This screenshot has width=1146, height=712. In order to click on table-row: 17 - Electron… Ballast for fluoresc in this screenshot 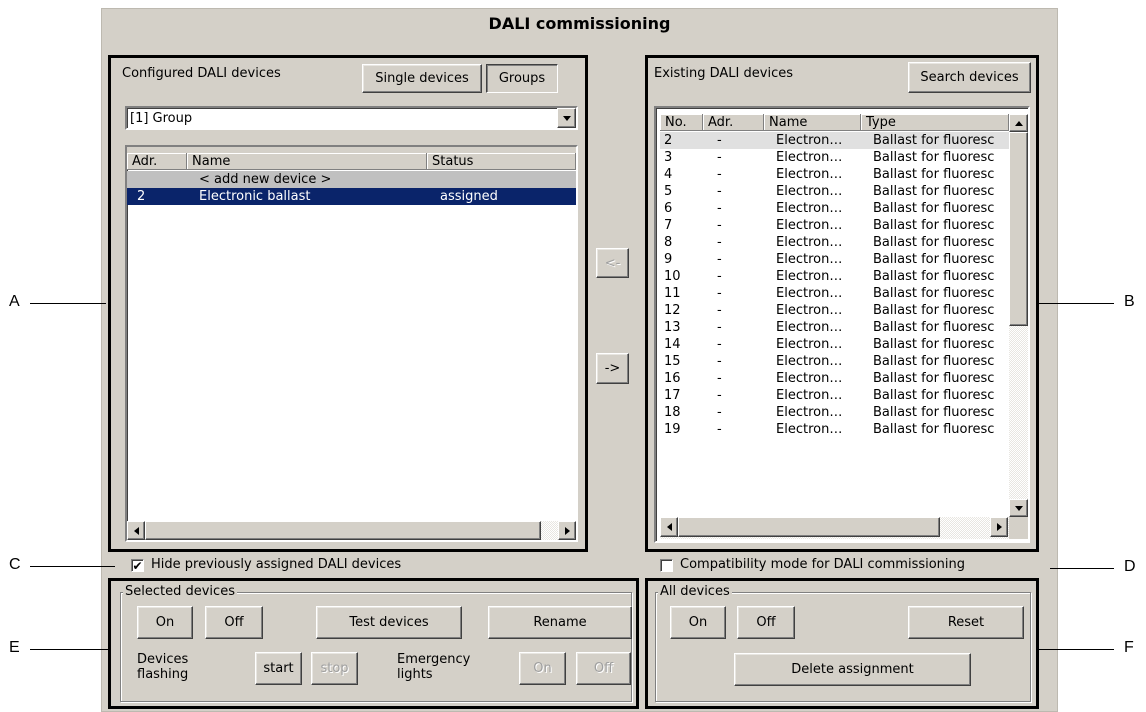, I will do `click(834, 395)`.